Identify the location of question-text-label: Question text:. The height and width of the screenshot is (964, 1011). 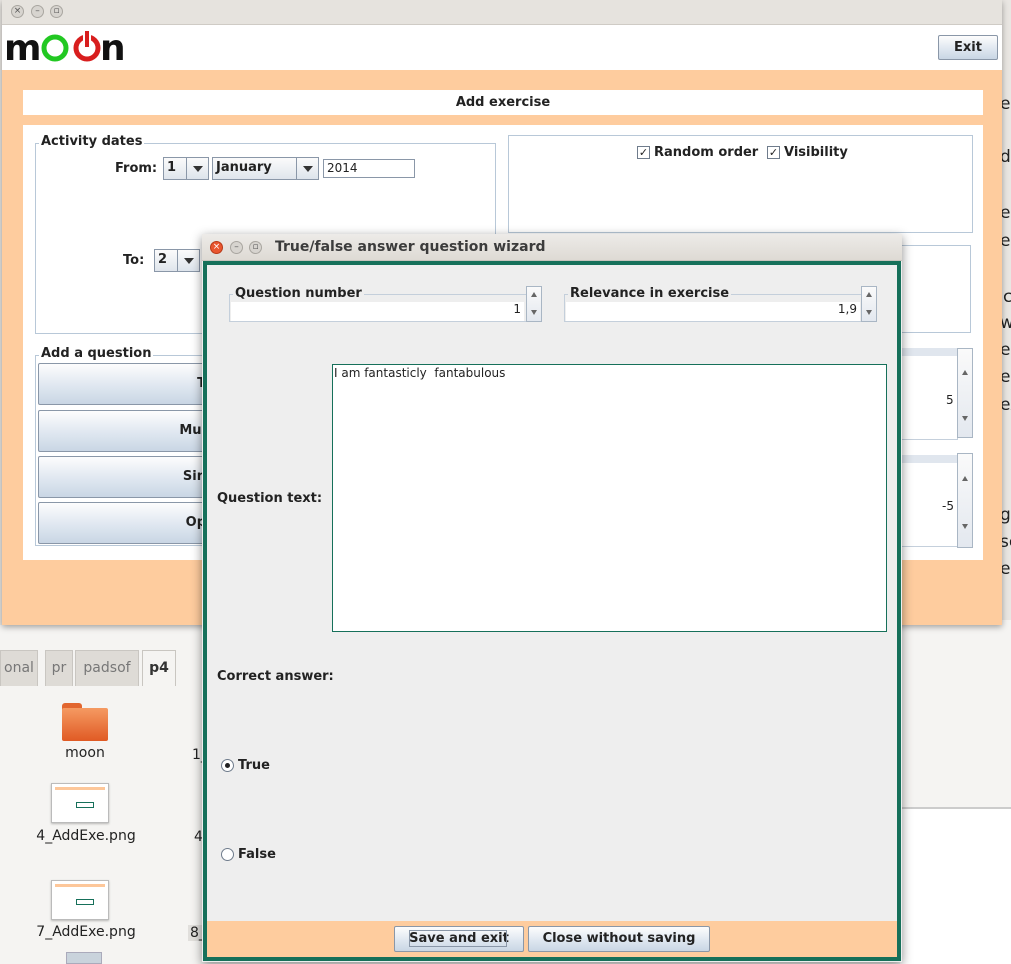
(270, 498).